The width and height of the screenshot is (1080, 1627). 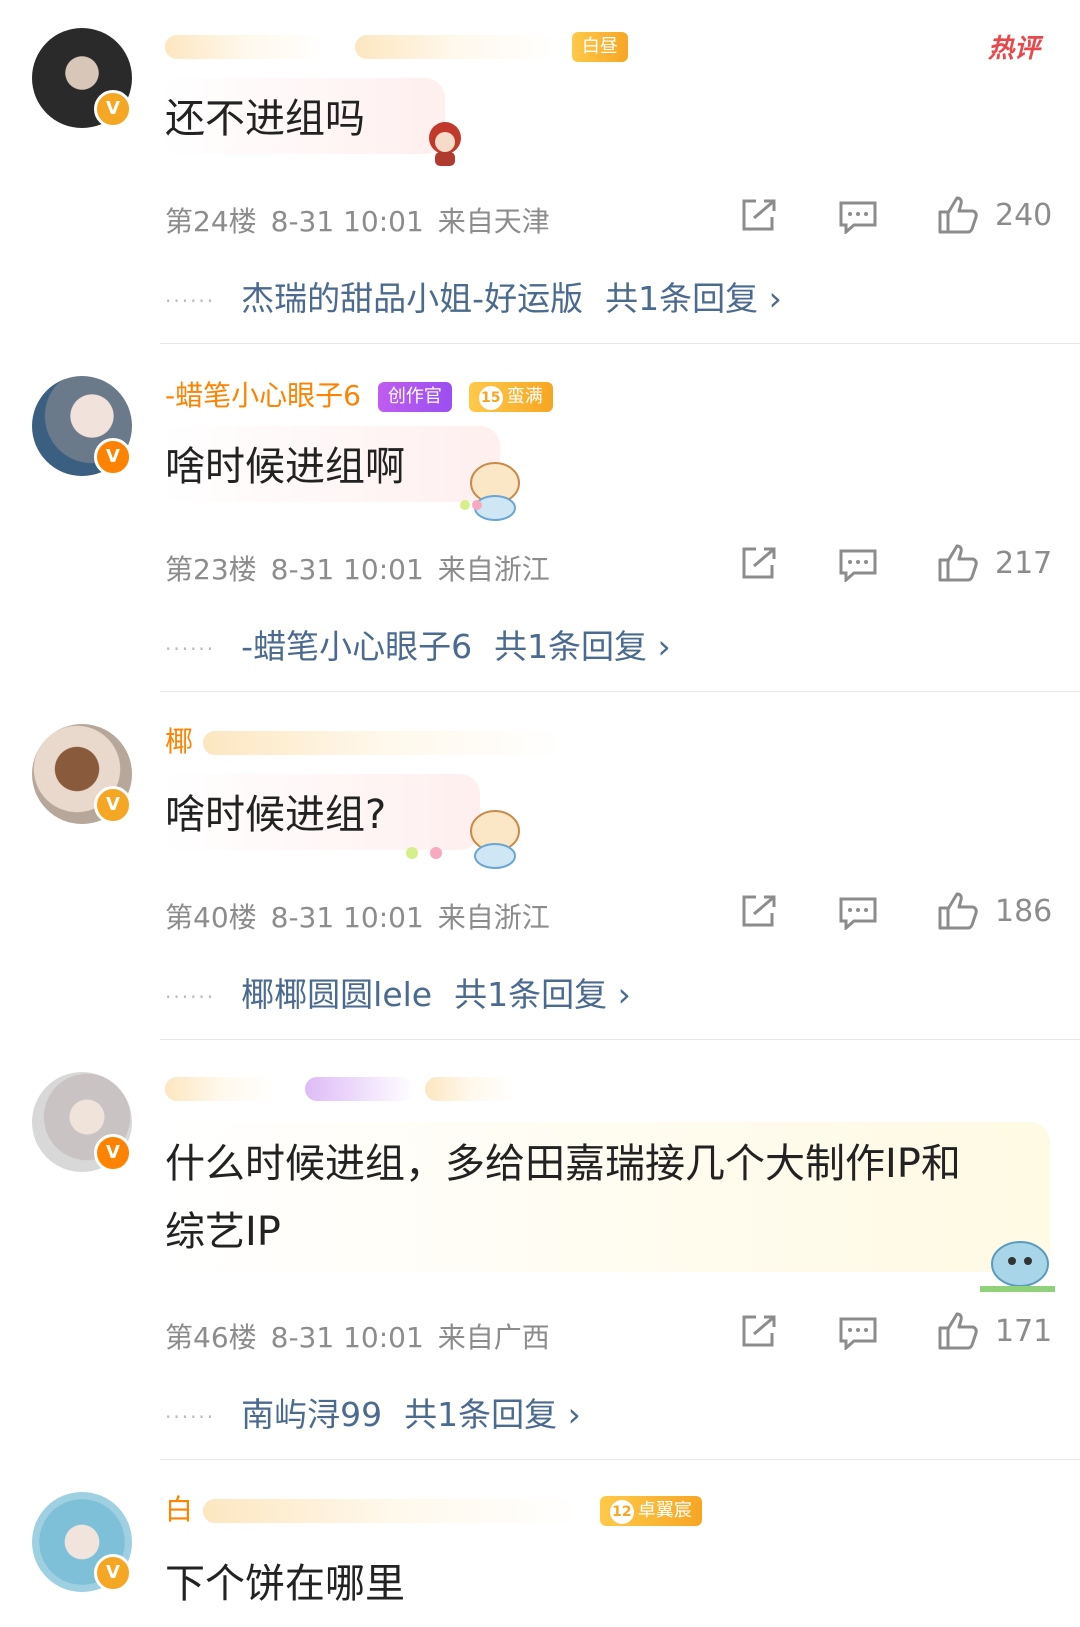 I want to click on comment-text: 什么时候进组，多给田嘉瑞接几个大制作IP和 综艺IP, so click(x=563, y=1198).